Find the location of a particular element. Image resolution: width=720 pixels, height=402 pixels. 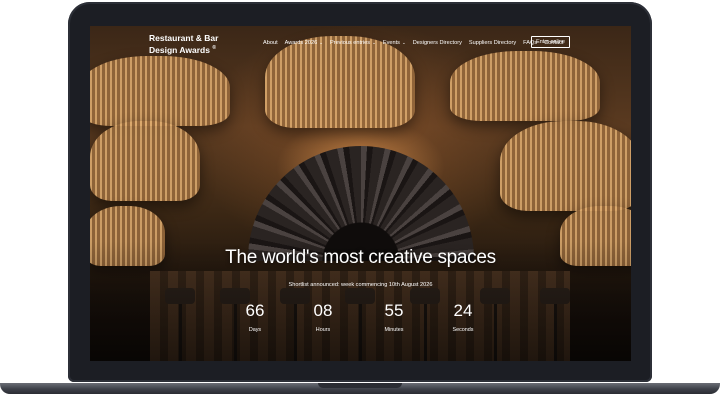

countdown-seconds: 24 Seconds is located at coordinates (463, 317).